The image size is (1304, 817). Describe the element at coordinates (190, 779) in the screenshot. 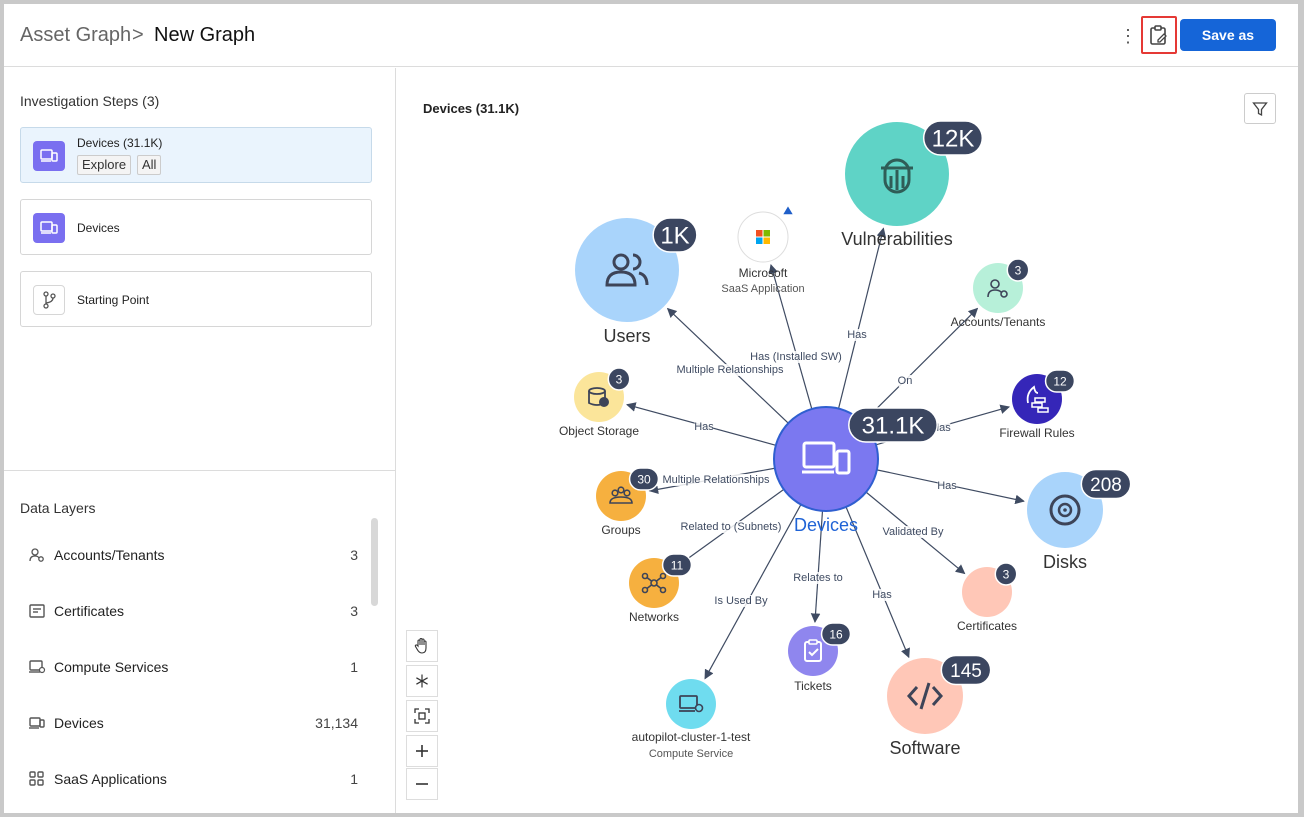

I see `data-layer-saas-applications: SaaS Applications 1` at that location.